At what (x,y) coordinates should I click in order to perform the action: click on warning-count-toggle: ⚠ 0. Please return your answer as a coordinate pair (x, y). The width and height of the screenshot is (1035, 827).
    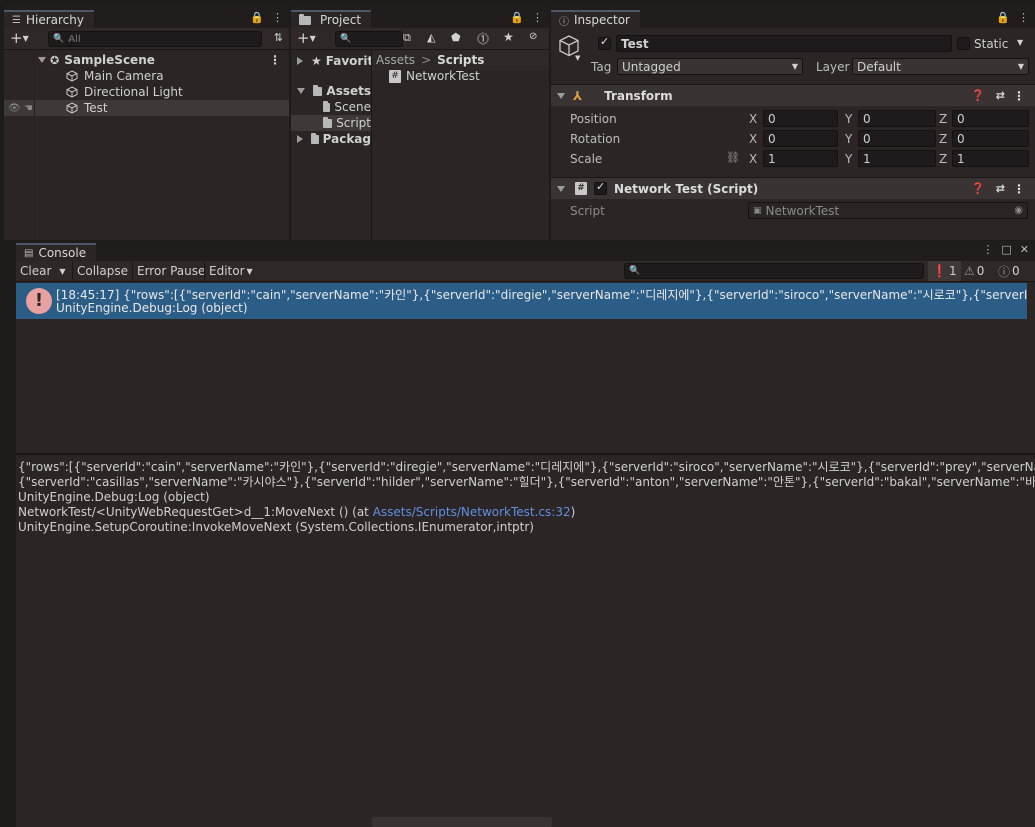
    Looking at the image, I should click on (974, 271).